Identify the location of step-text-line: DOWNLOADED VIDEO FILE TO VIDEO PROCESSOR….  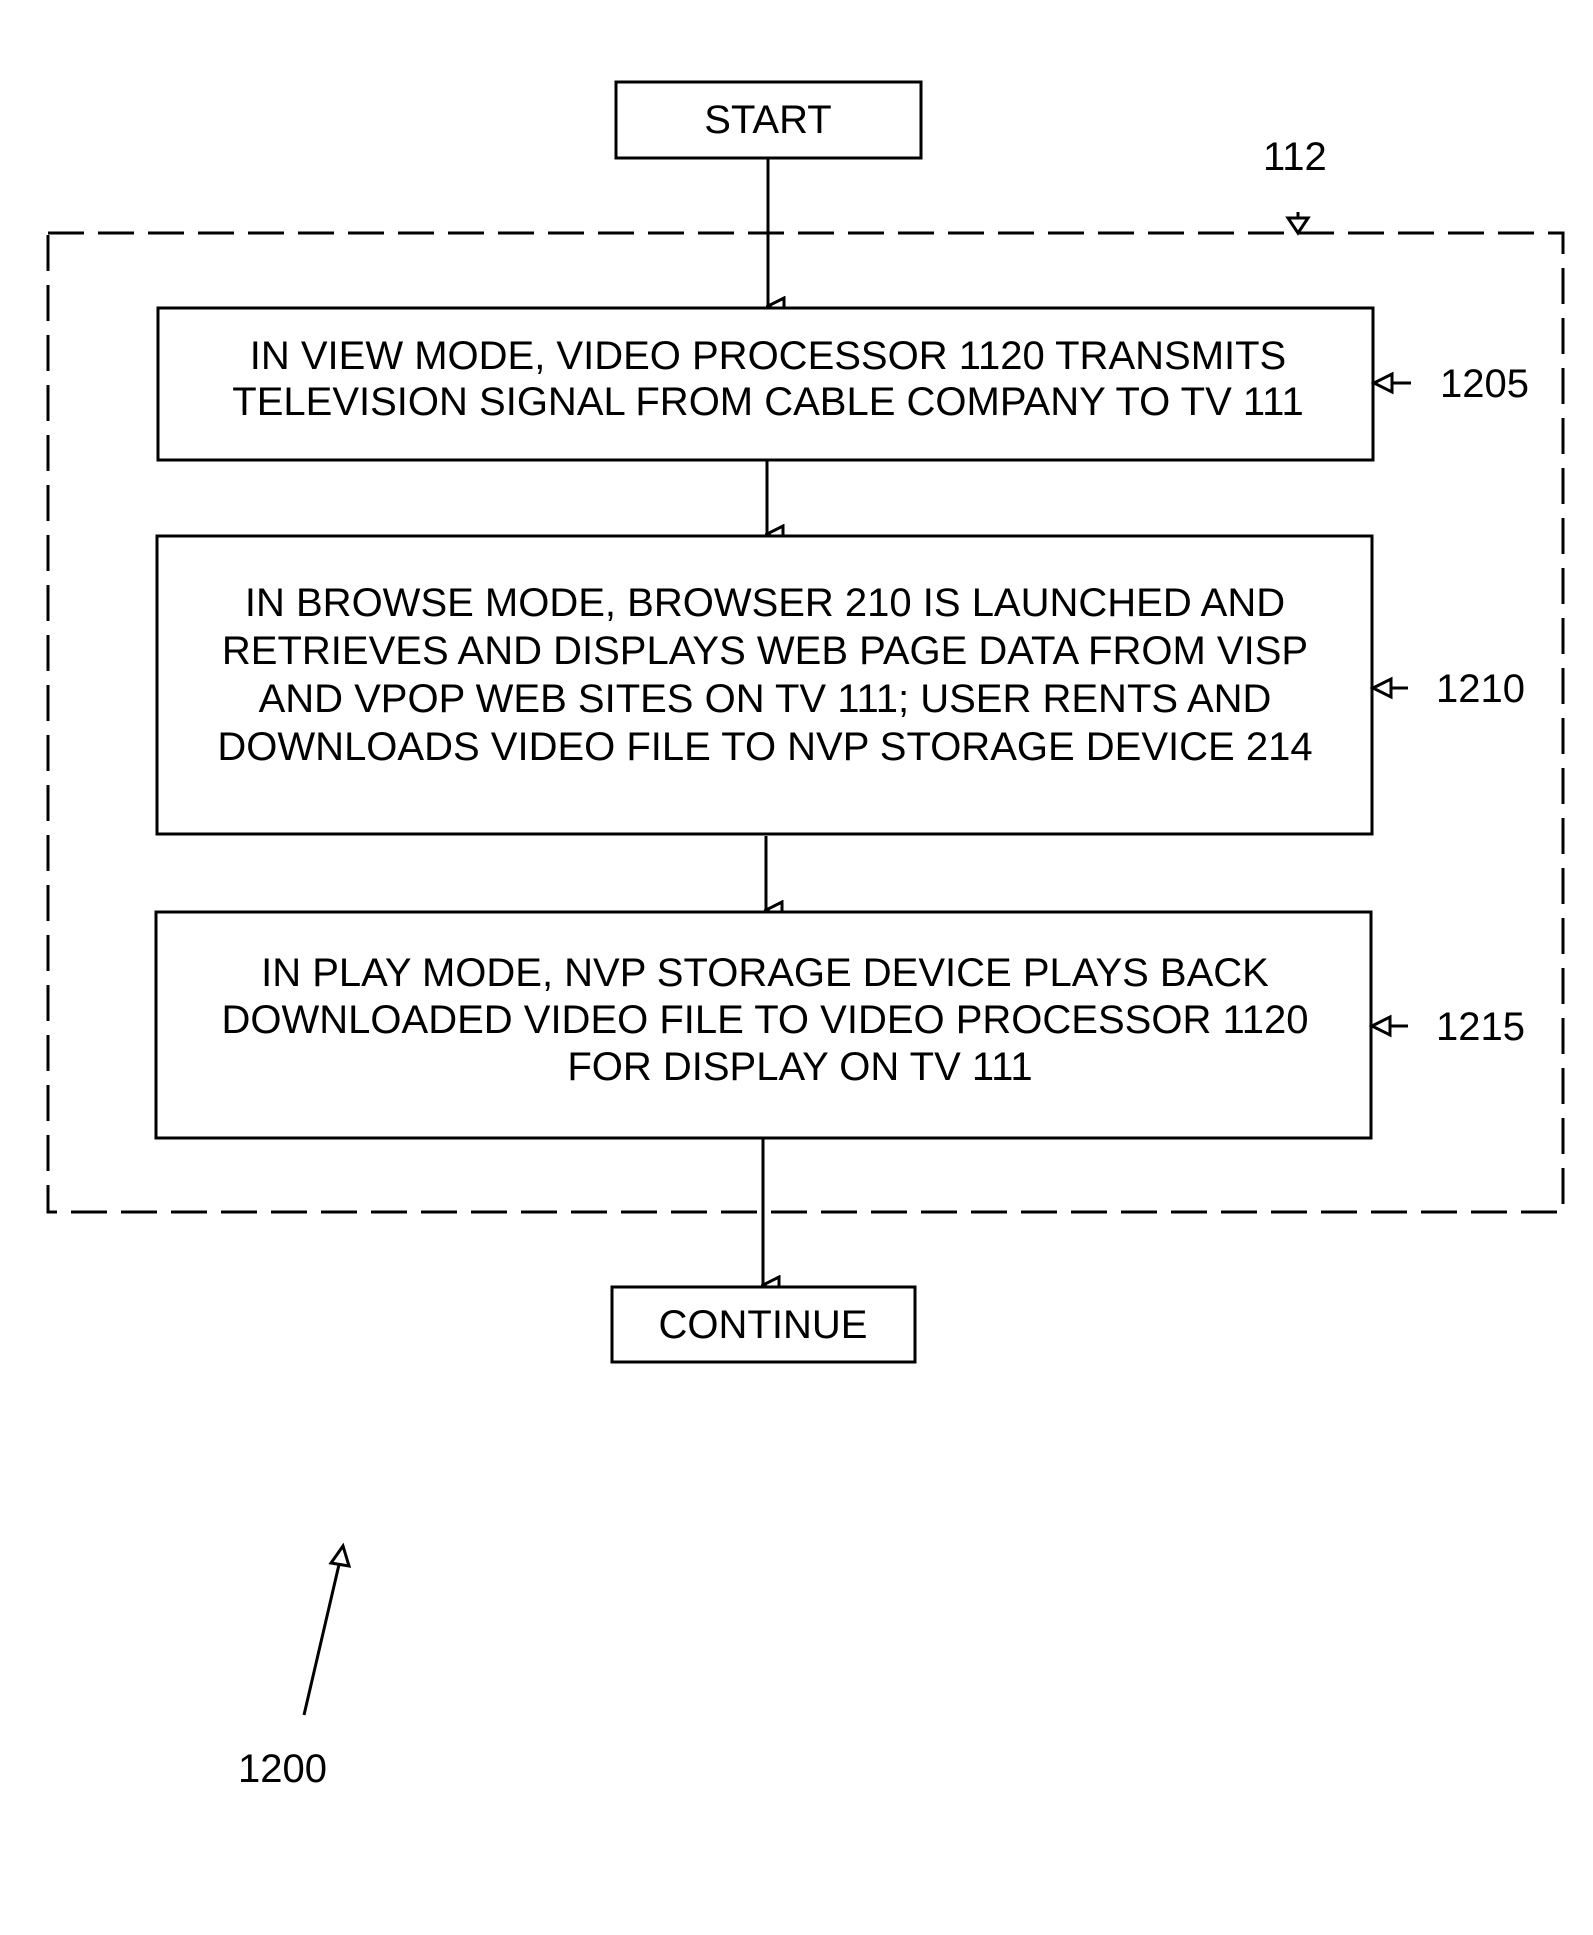
(765, 1020).